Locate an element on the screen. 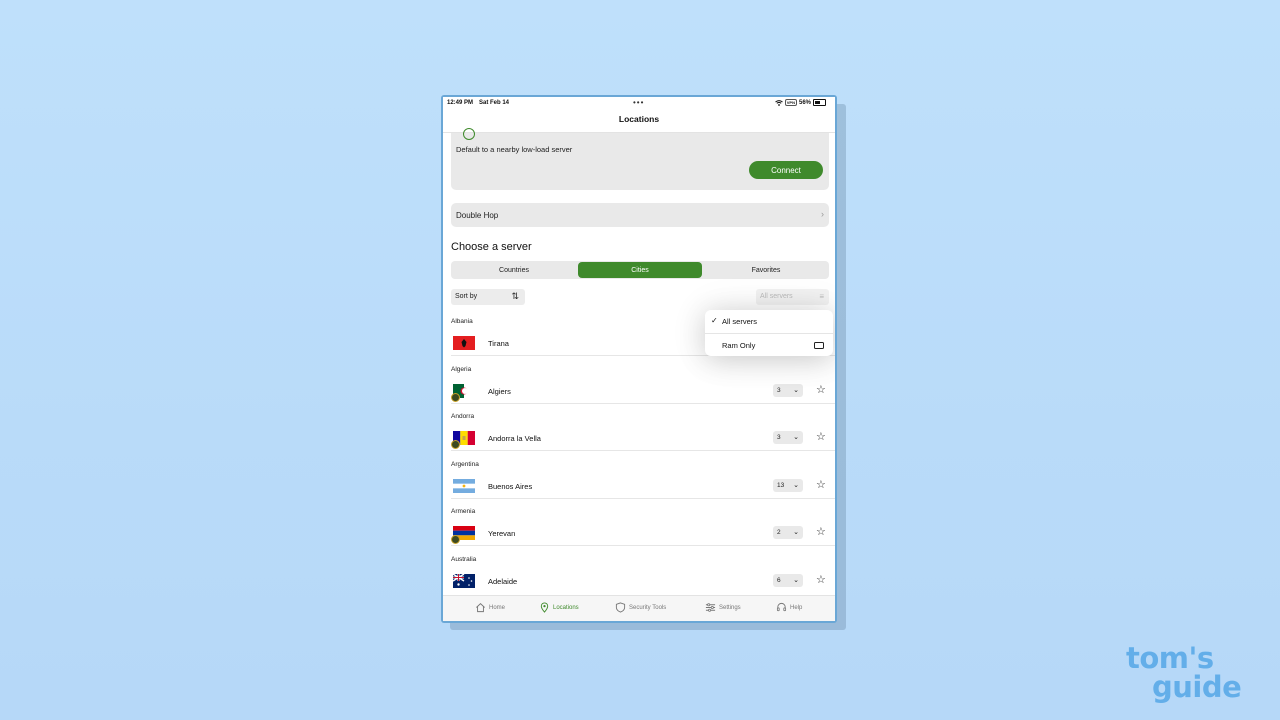  home-icon is located at coordinates (480, 608).